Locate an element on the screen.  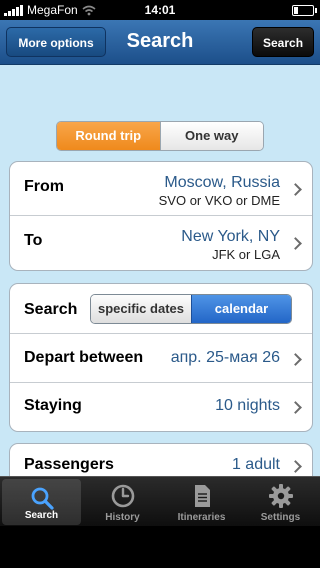
calendar-option: calendar is located at coordinates (241, 309).